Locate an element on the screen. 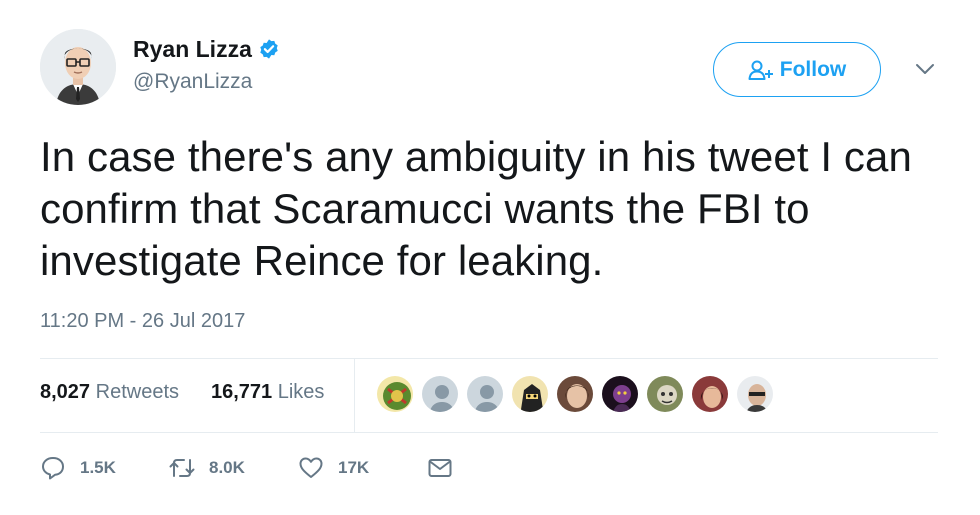  follow-button-label: Follow is located at coordinates (813, 69).